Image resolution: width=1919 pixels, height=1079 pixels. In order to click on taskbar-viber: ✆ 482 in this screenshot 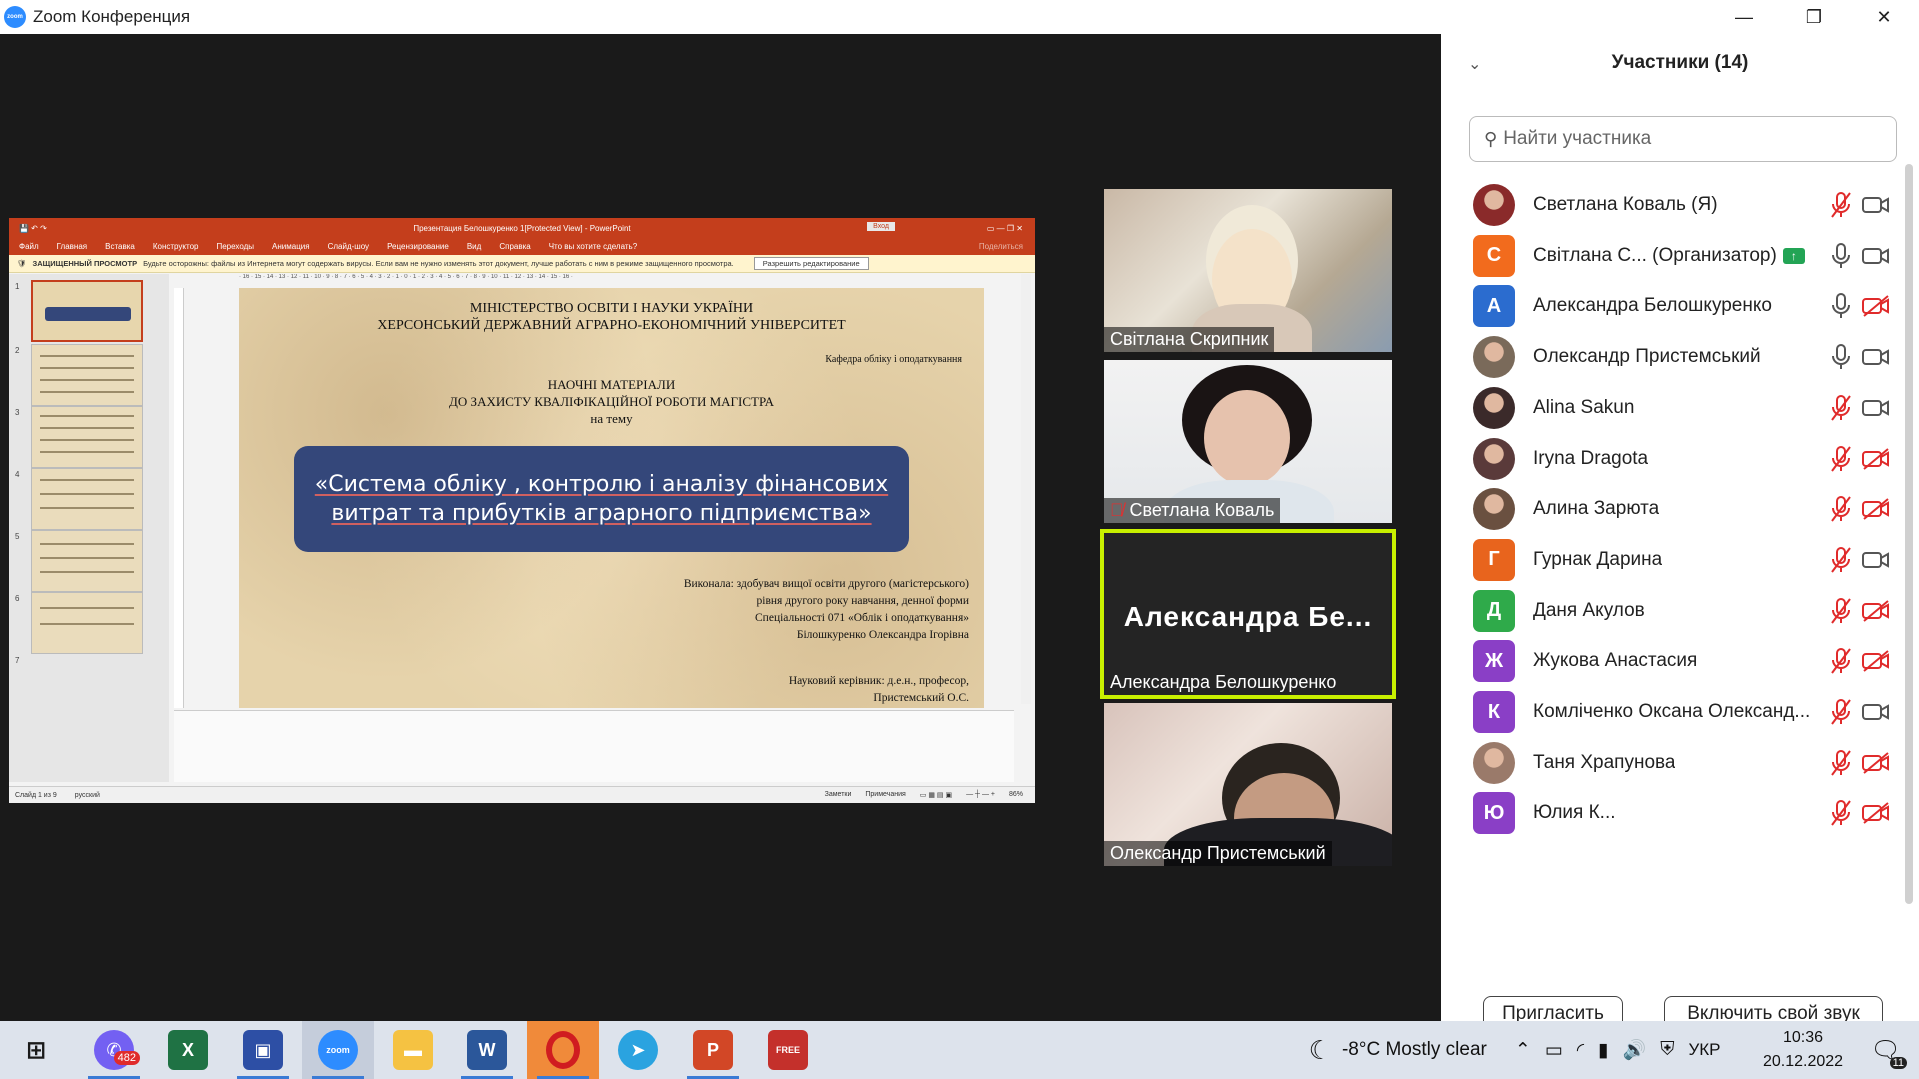, I will do `click(114, 1050)`.